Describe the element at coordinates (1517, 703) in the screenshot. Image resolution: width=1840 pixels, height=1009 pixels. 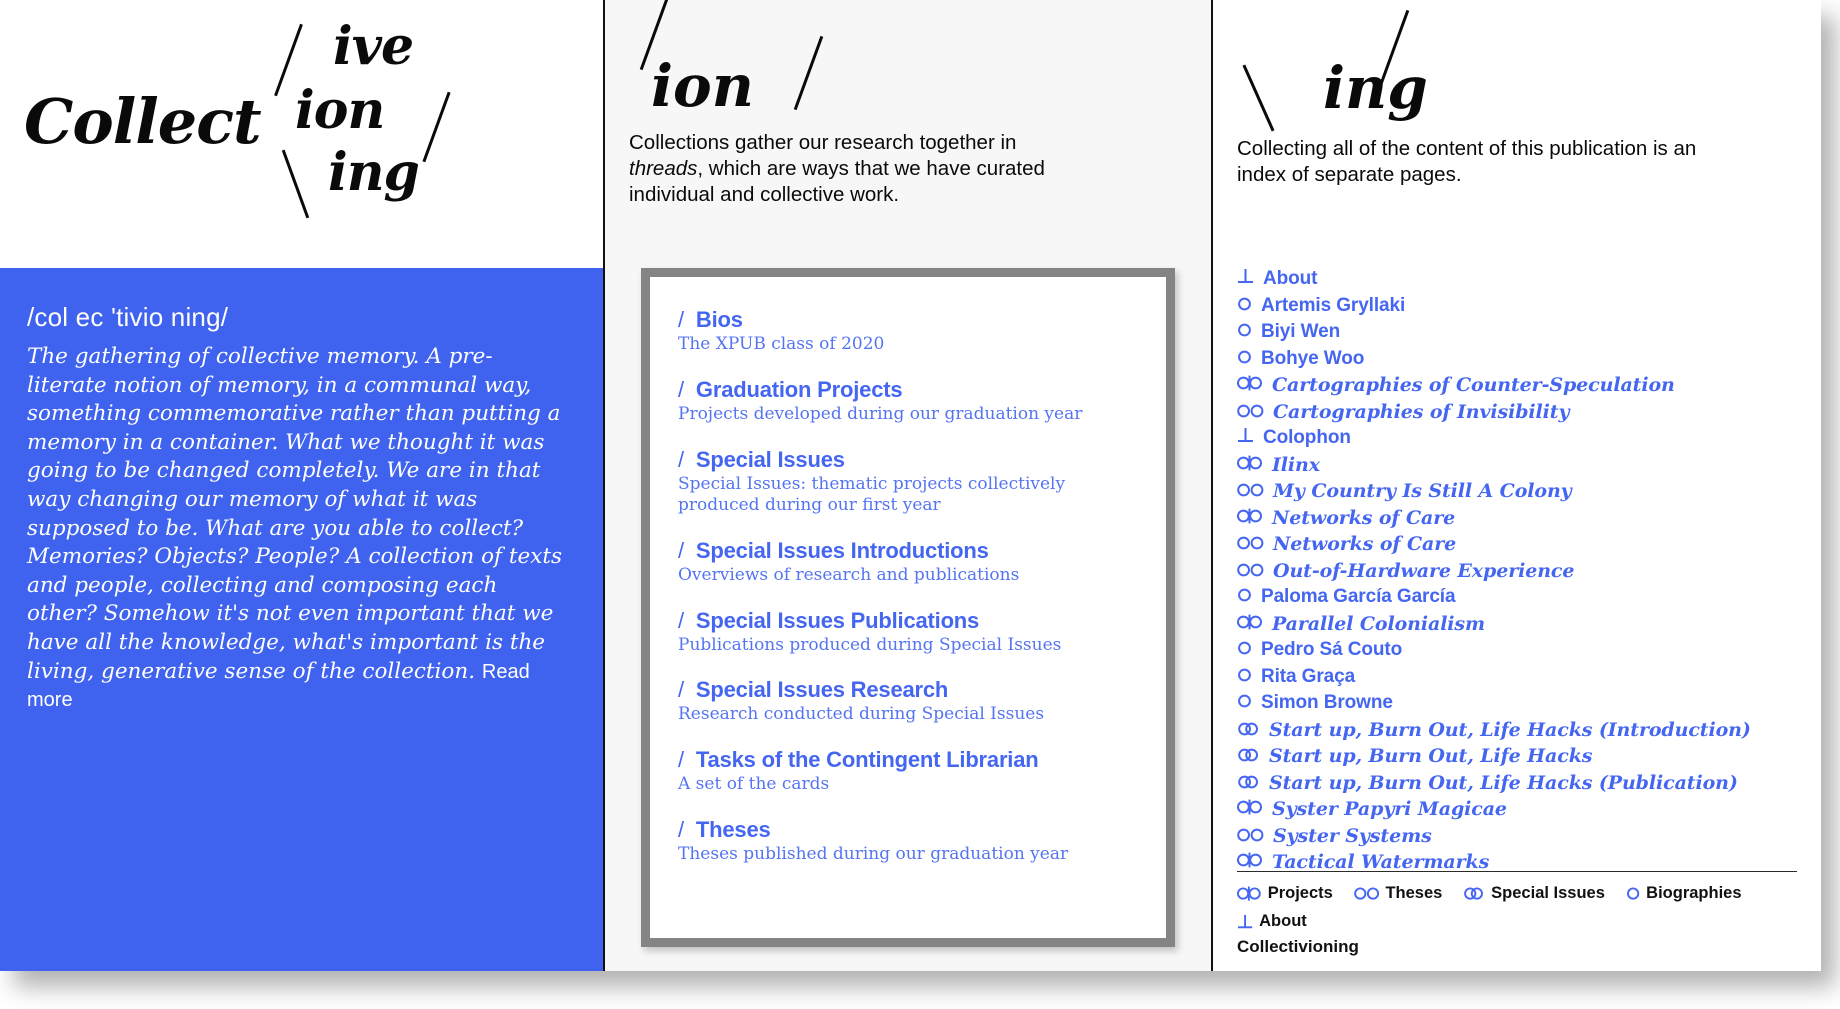
I see `index-item: Simon Browne` at that location.